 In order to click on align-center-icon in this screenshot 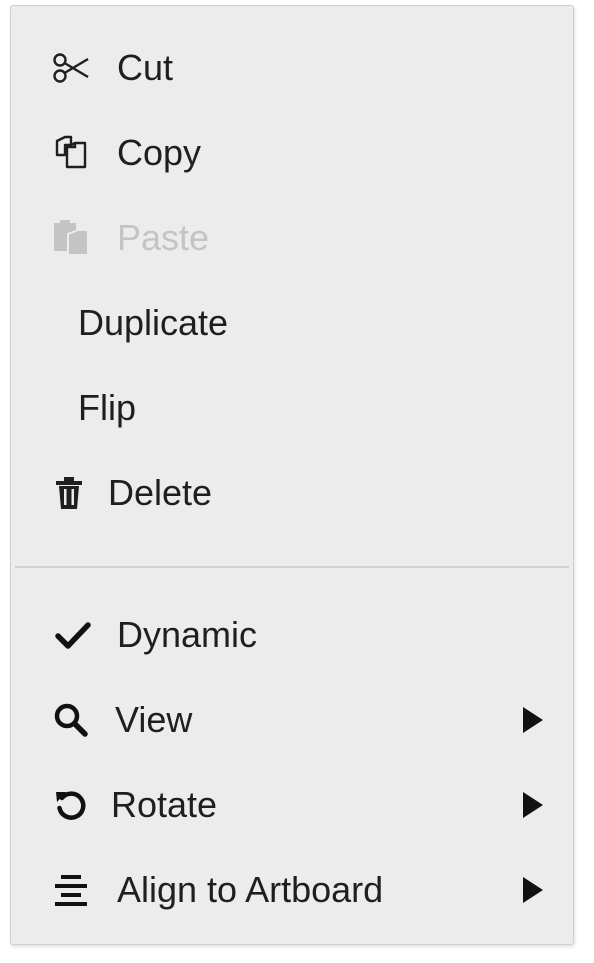, I will do `click(71, 890)`.